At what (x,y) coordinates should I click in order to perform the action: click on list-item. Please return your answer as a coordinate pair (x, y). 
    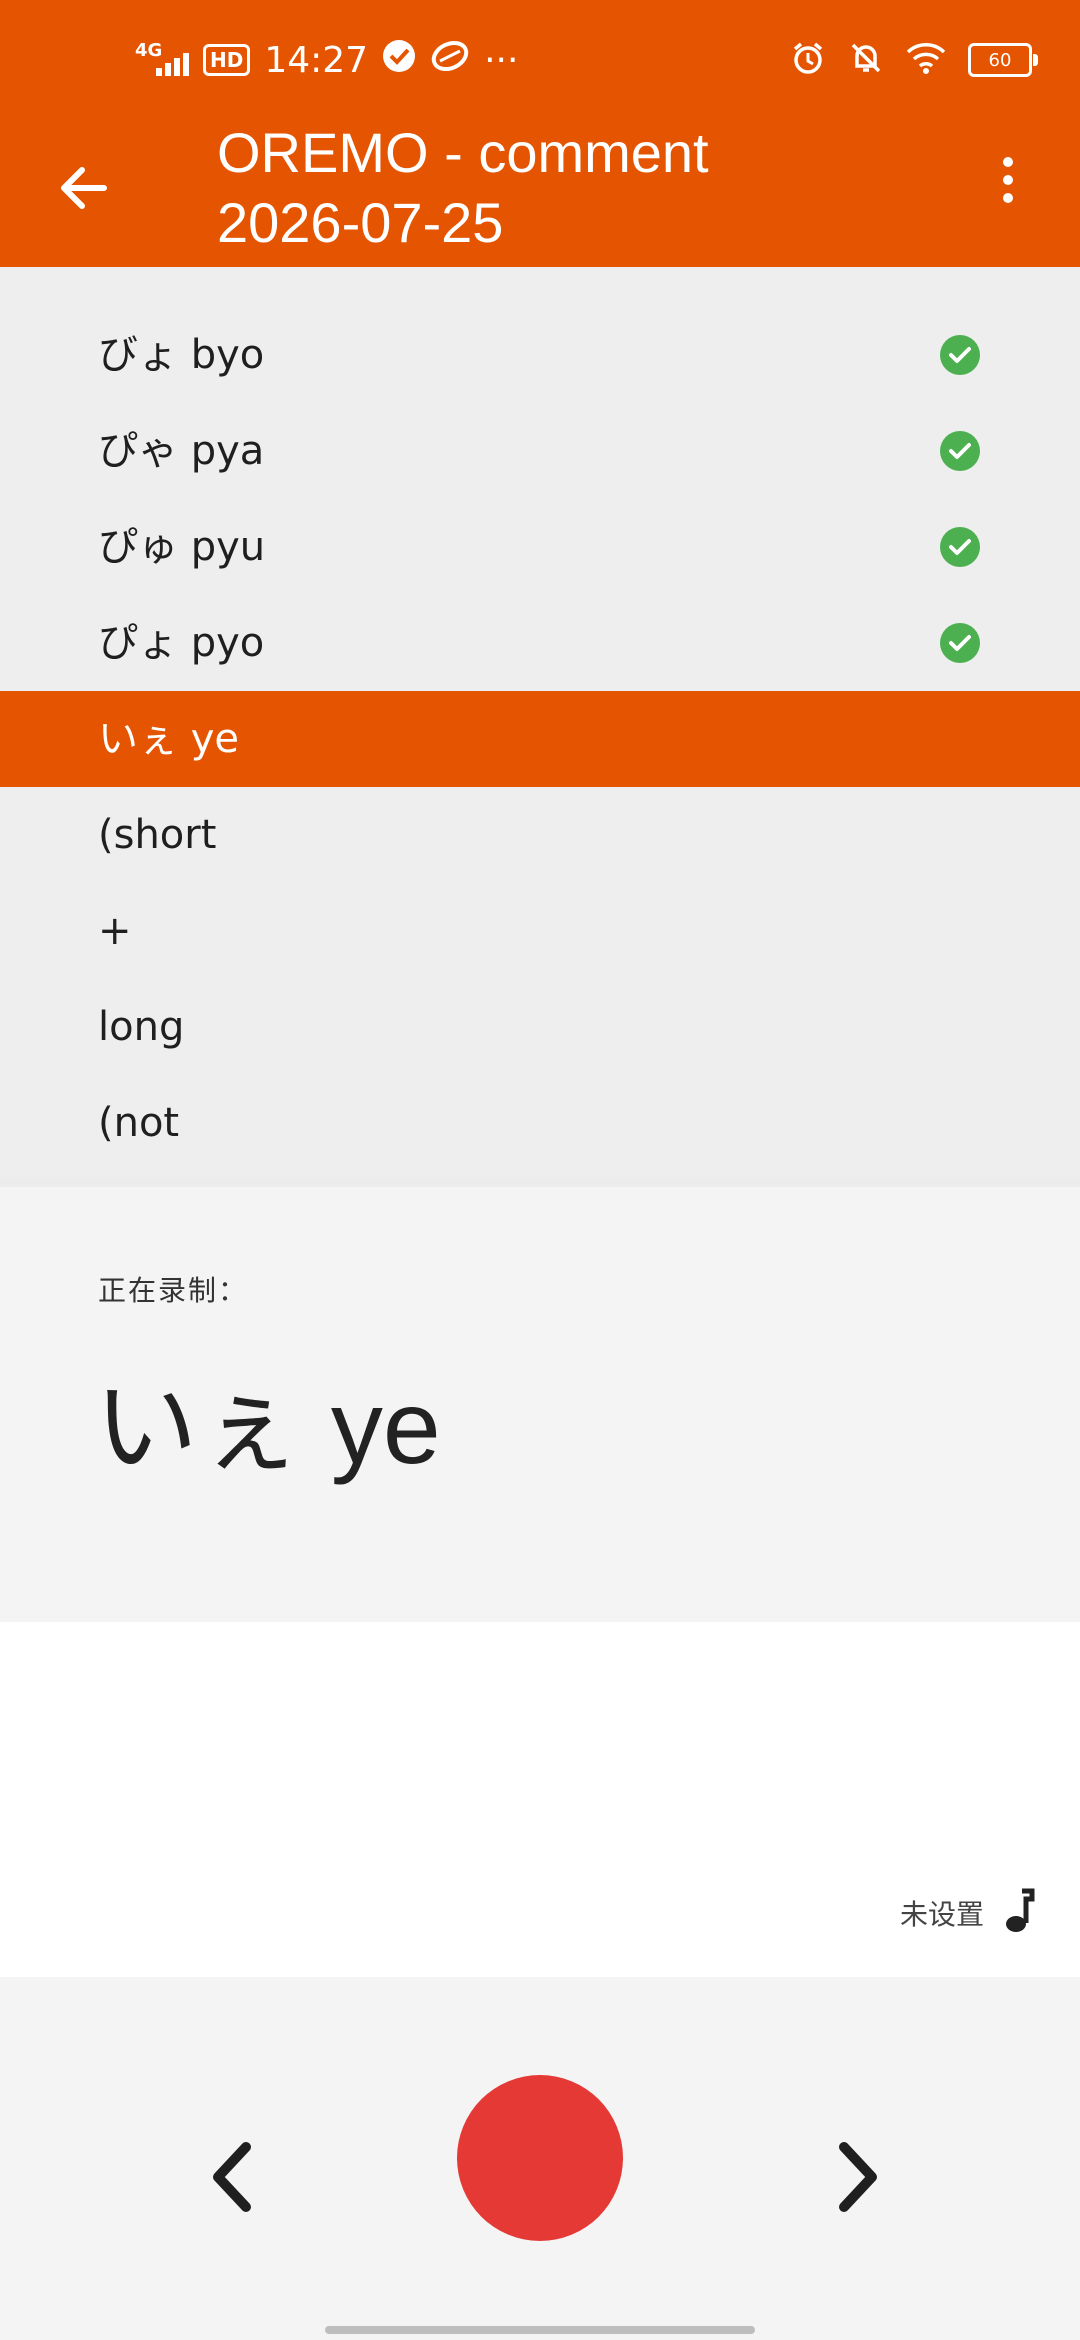
    Looking at the image, I should click on (540, 287).